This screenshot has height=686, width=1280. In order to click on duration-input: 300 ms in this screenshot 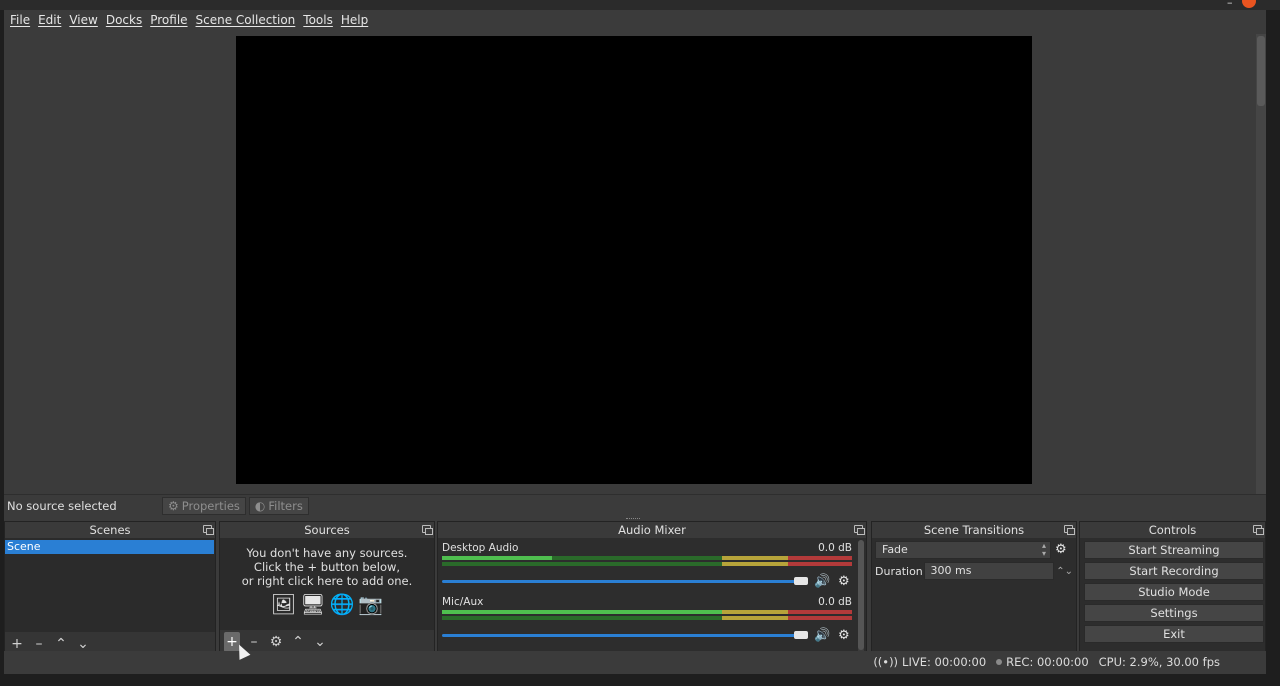, I will do `click(989, 571)`.